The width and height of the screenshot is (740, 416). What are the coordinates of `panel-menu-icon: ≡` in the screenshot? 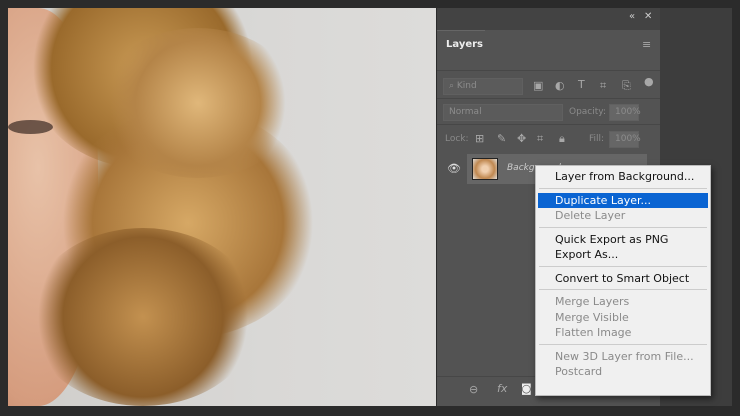 It's located at (646, 44).